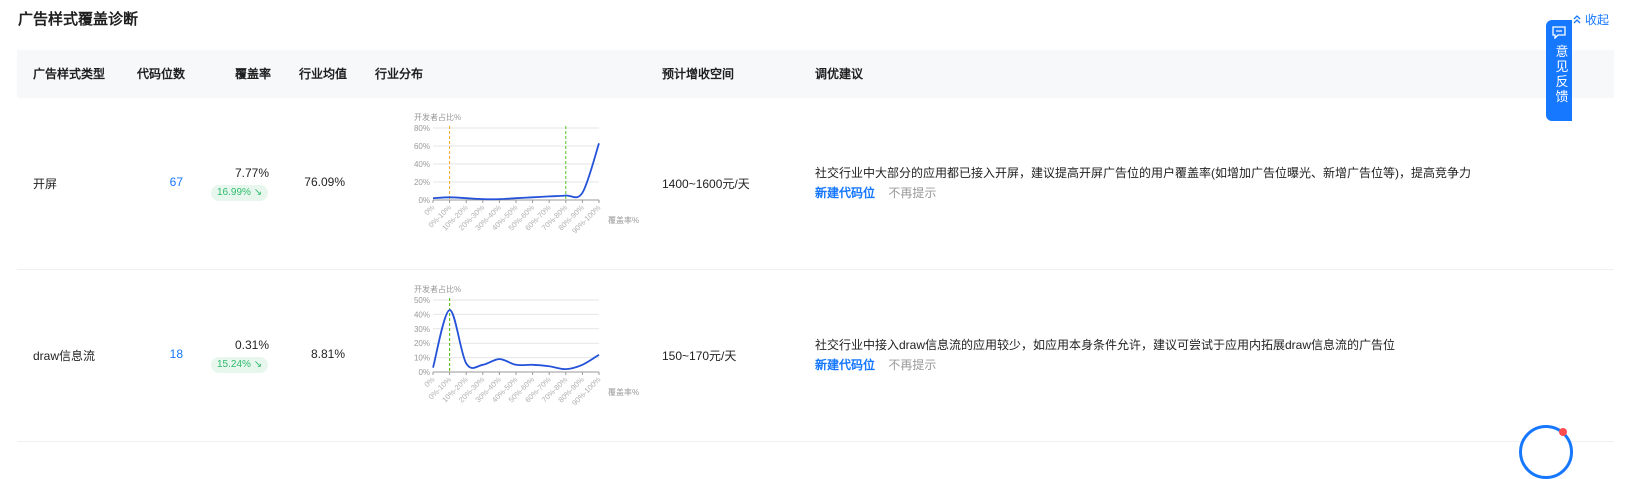 This screenshot has height=479, width=1643. What do you see at coordinates (422, 300) in the screenshot?
I see `y-tick-label: 50%` at bounding box center [422, 300].